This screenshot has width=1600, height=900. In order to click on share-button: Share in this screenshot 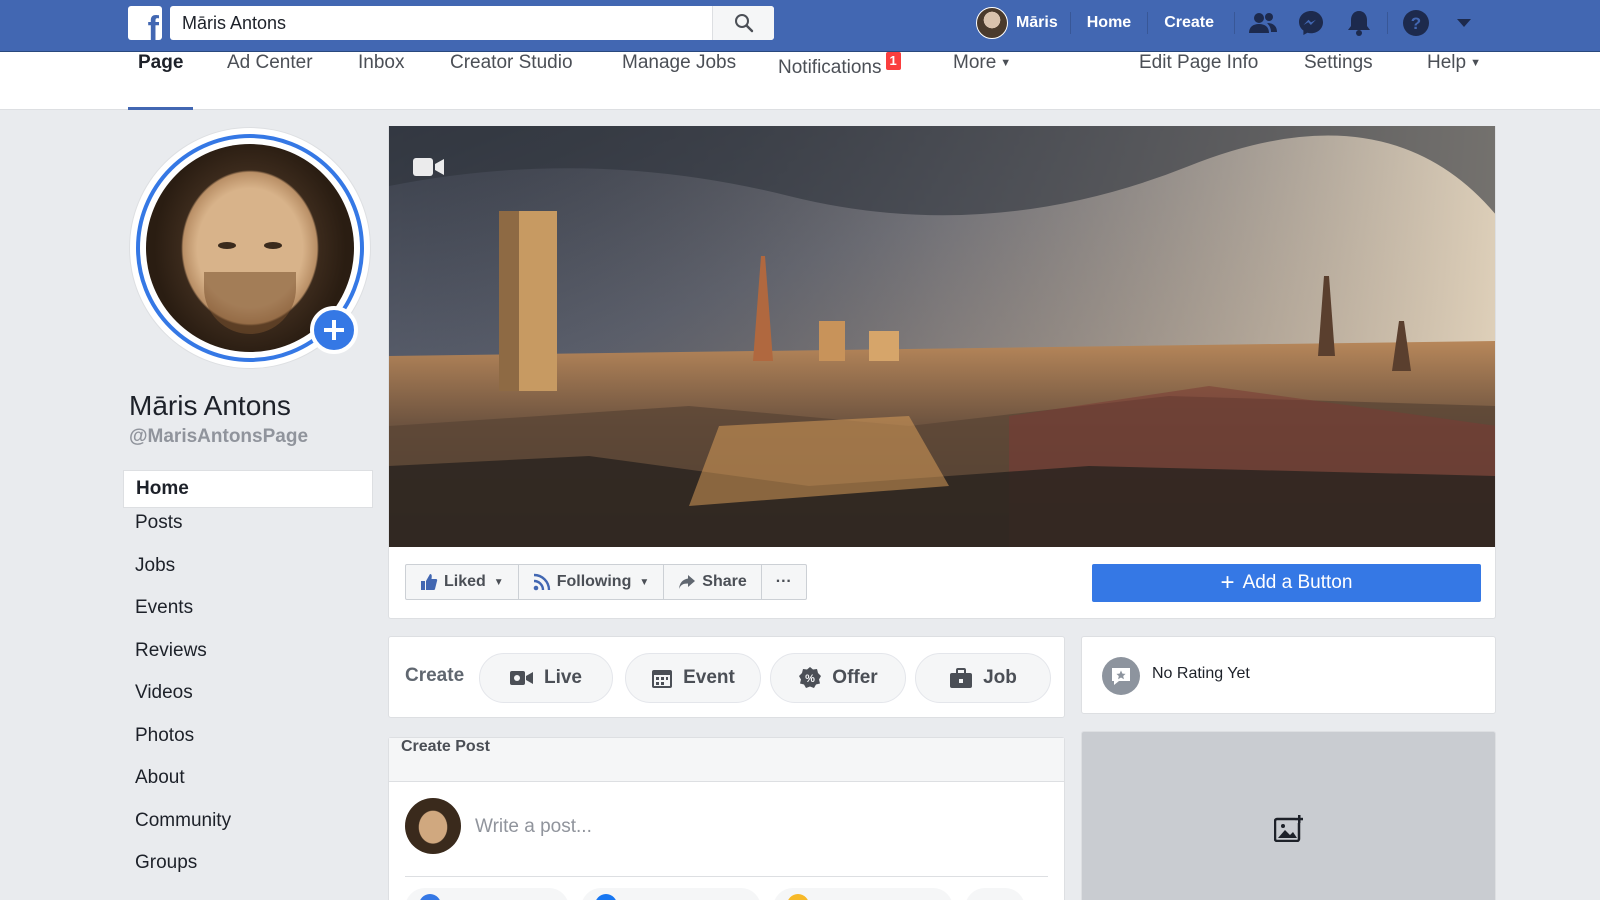, I will do `click(713, 582)`.